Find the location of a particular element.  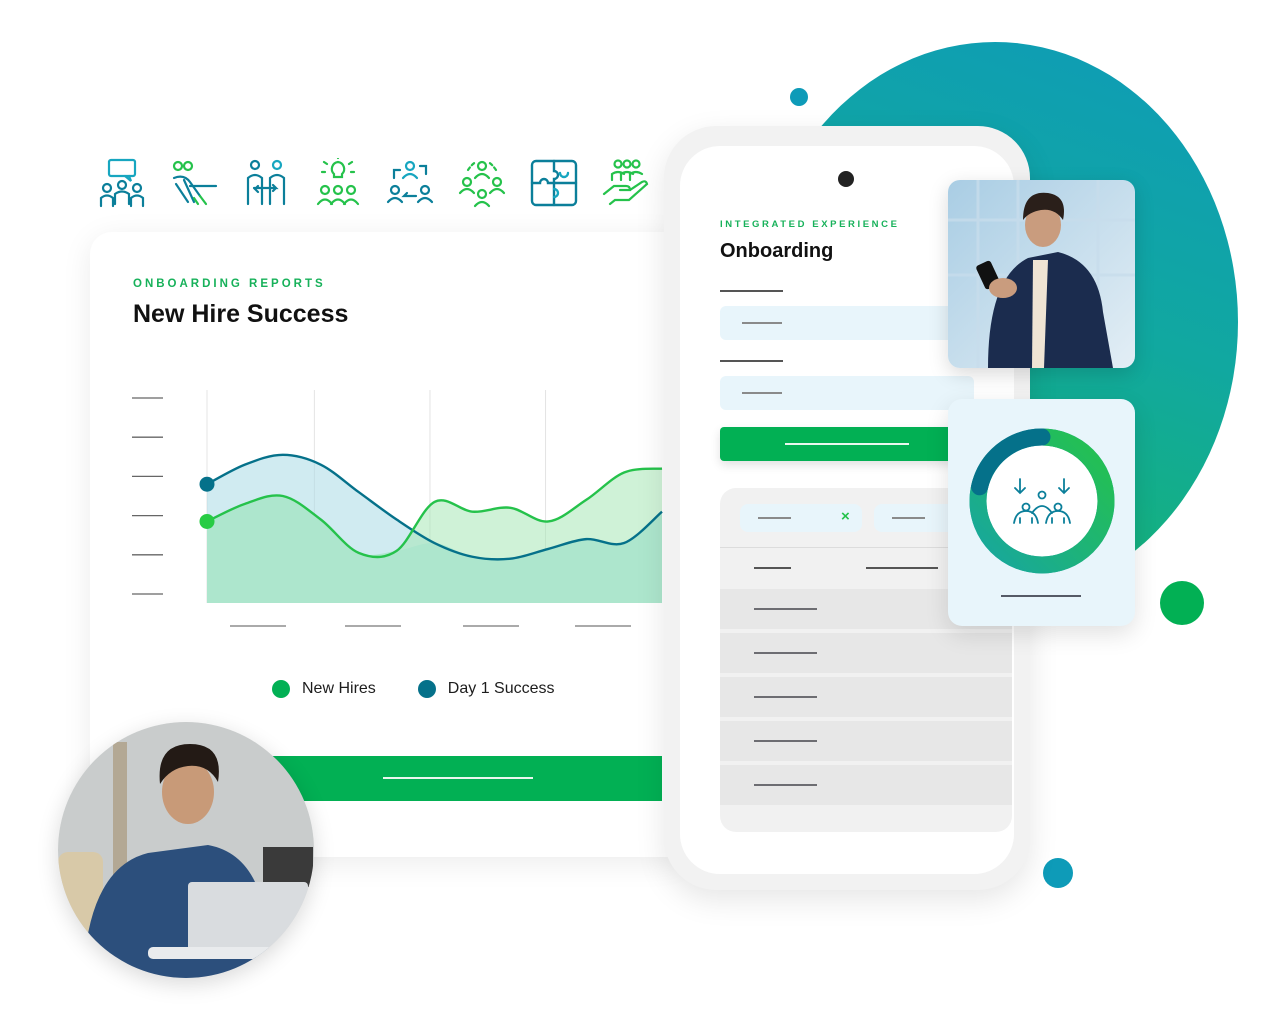

donut-caption-placeholder is located at coordinates (1041, 596).